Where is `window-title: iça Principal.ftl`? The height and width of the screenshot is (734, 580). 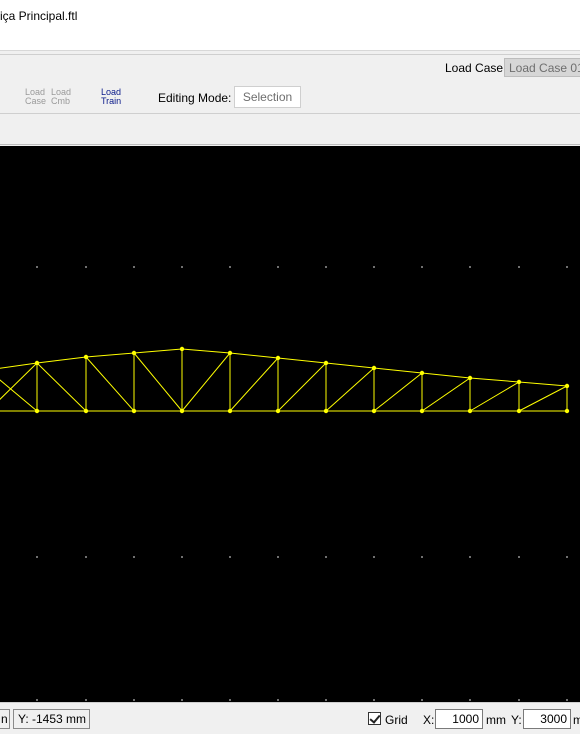
window-title: iça Principal.ftl is located at coordinates (39, 16).